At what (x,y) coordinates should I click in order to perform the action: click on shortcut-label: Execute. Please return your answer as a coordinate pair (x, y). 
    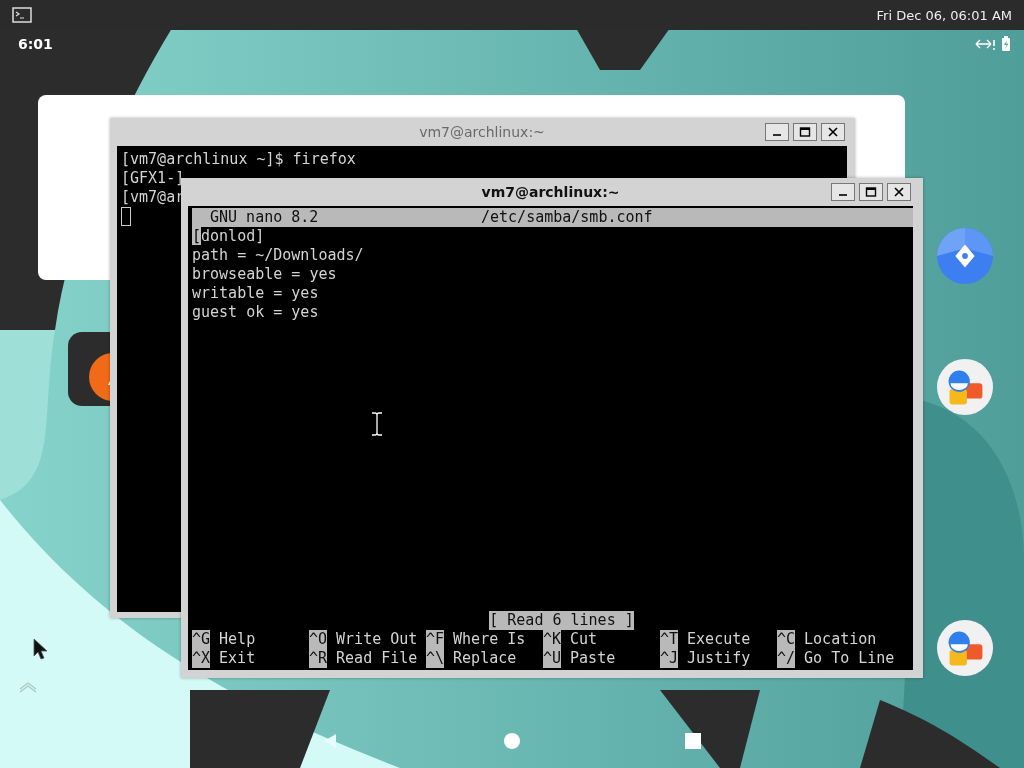
    Looking at the image, I should click on (719, 639).